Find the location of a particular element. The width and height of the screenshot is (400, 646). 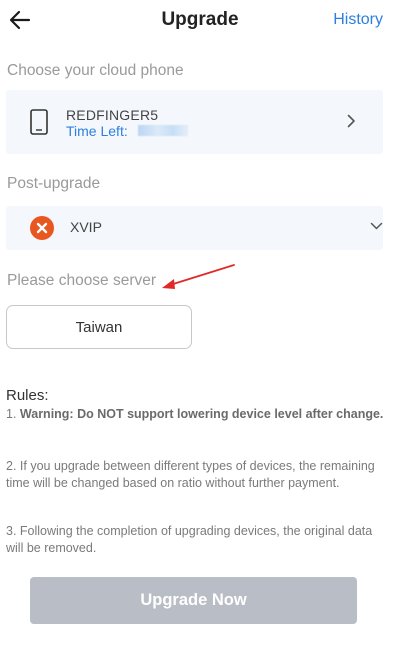

cloud-phone-selector: REDFINGER5 Time Left: is located at coordinates (194, 122).